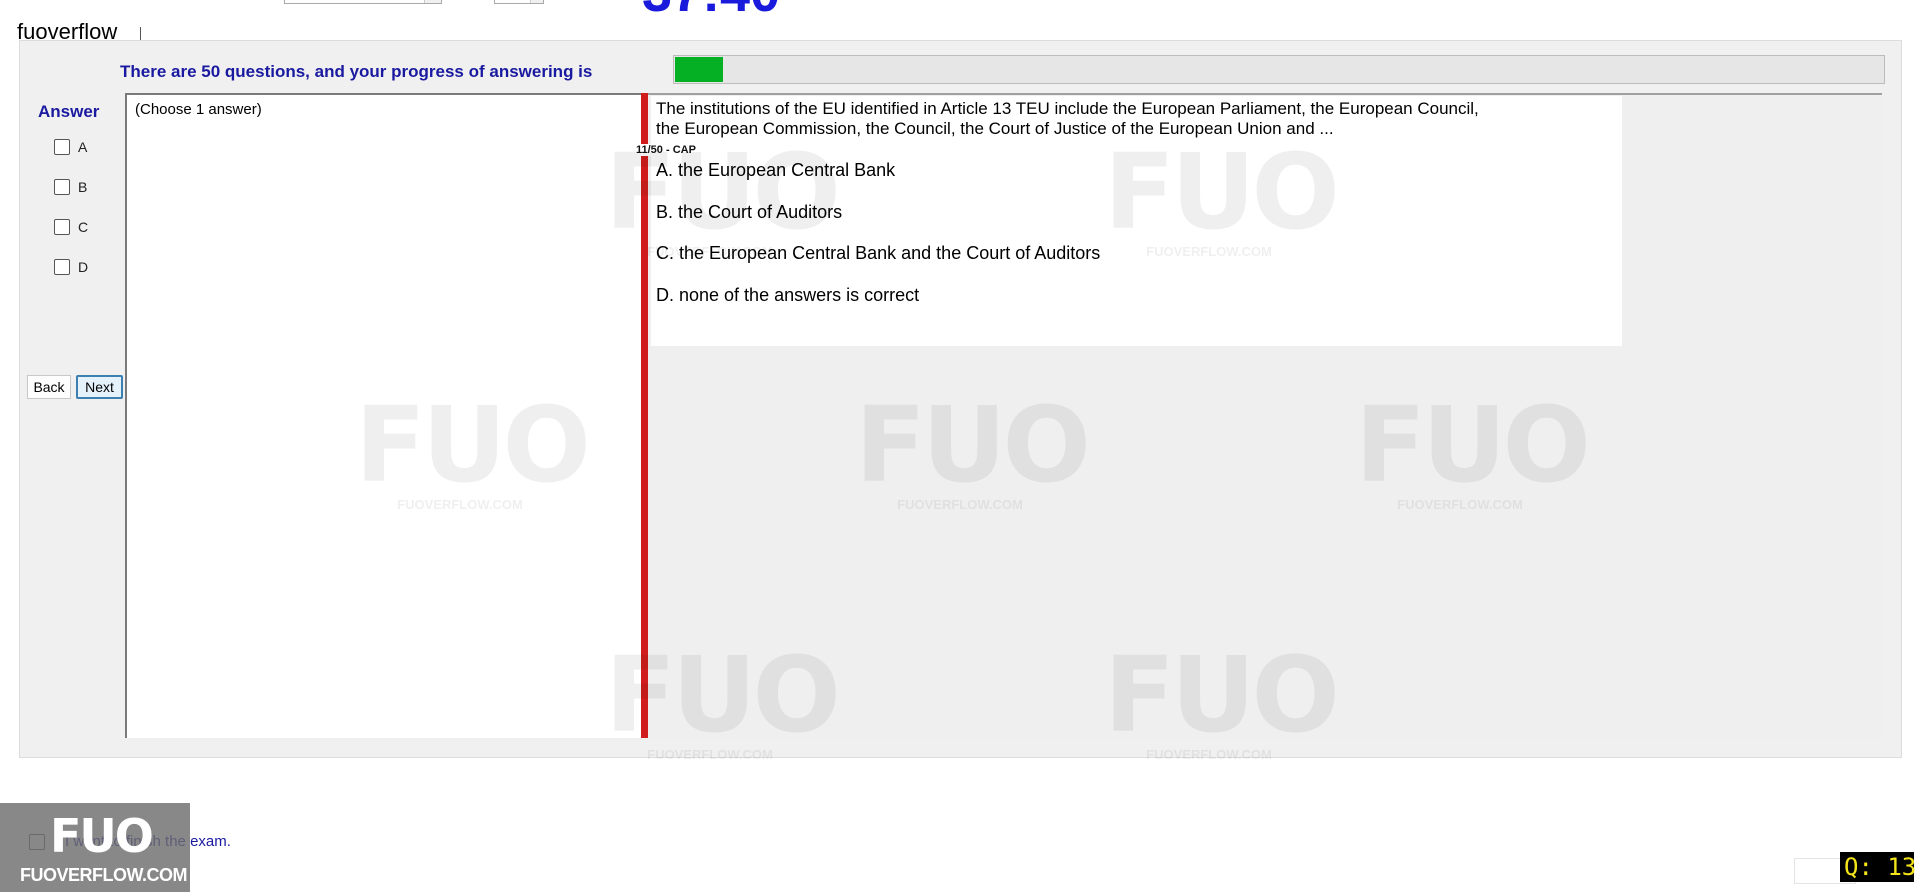 The image size is (1920, 892). I want to click on question-option-d: D. none of the answers is correct, so click(788, 295).